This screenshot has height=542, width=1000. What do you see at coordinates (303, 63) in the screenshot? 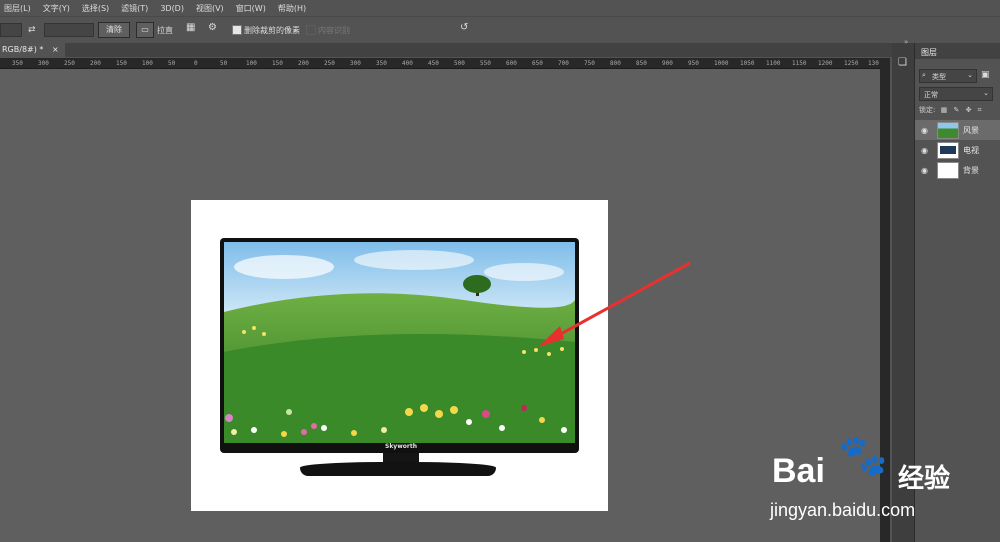
I see `ruler-tick: 200` at bounding box center [303, 63].